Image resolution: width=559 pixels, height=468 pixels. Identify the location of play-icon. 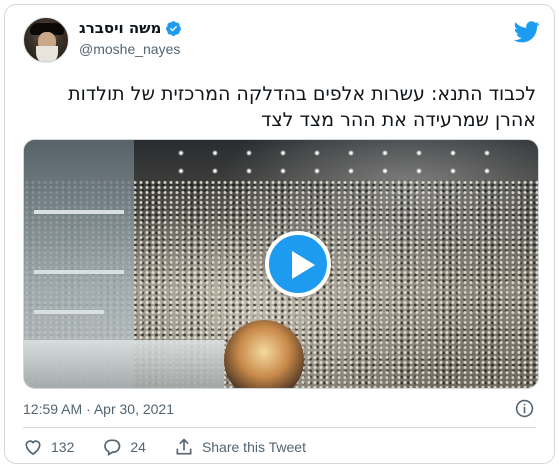
(303, 265).